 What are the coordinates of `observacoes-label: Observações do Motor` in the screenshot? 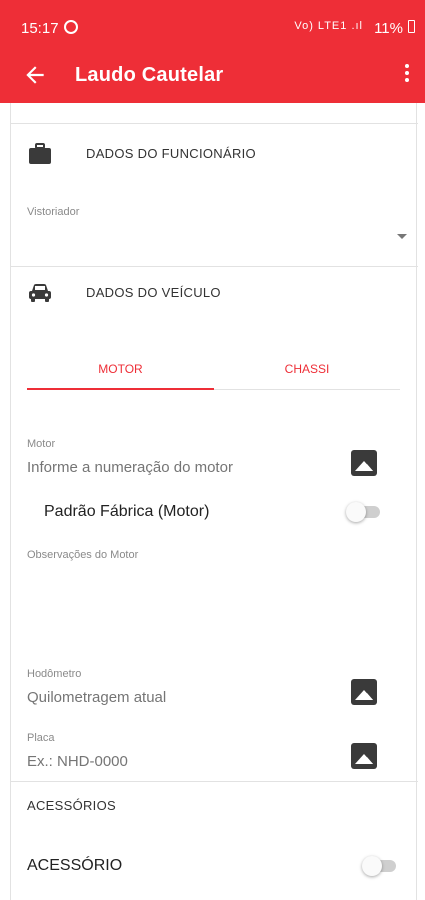 It's located at (83, 555).